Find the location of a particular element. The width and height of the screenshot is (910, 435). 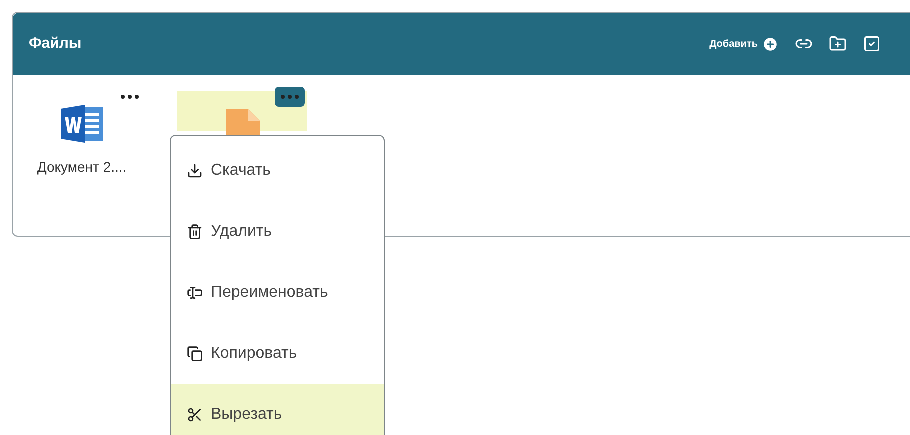

menu-item-label: Копировать is located at coordinates (254, 354).